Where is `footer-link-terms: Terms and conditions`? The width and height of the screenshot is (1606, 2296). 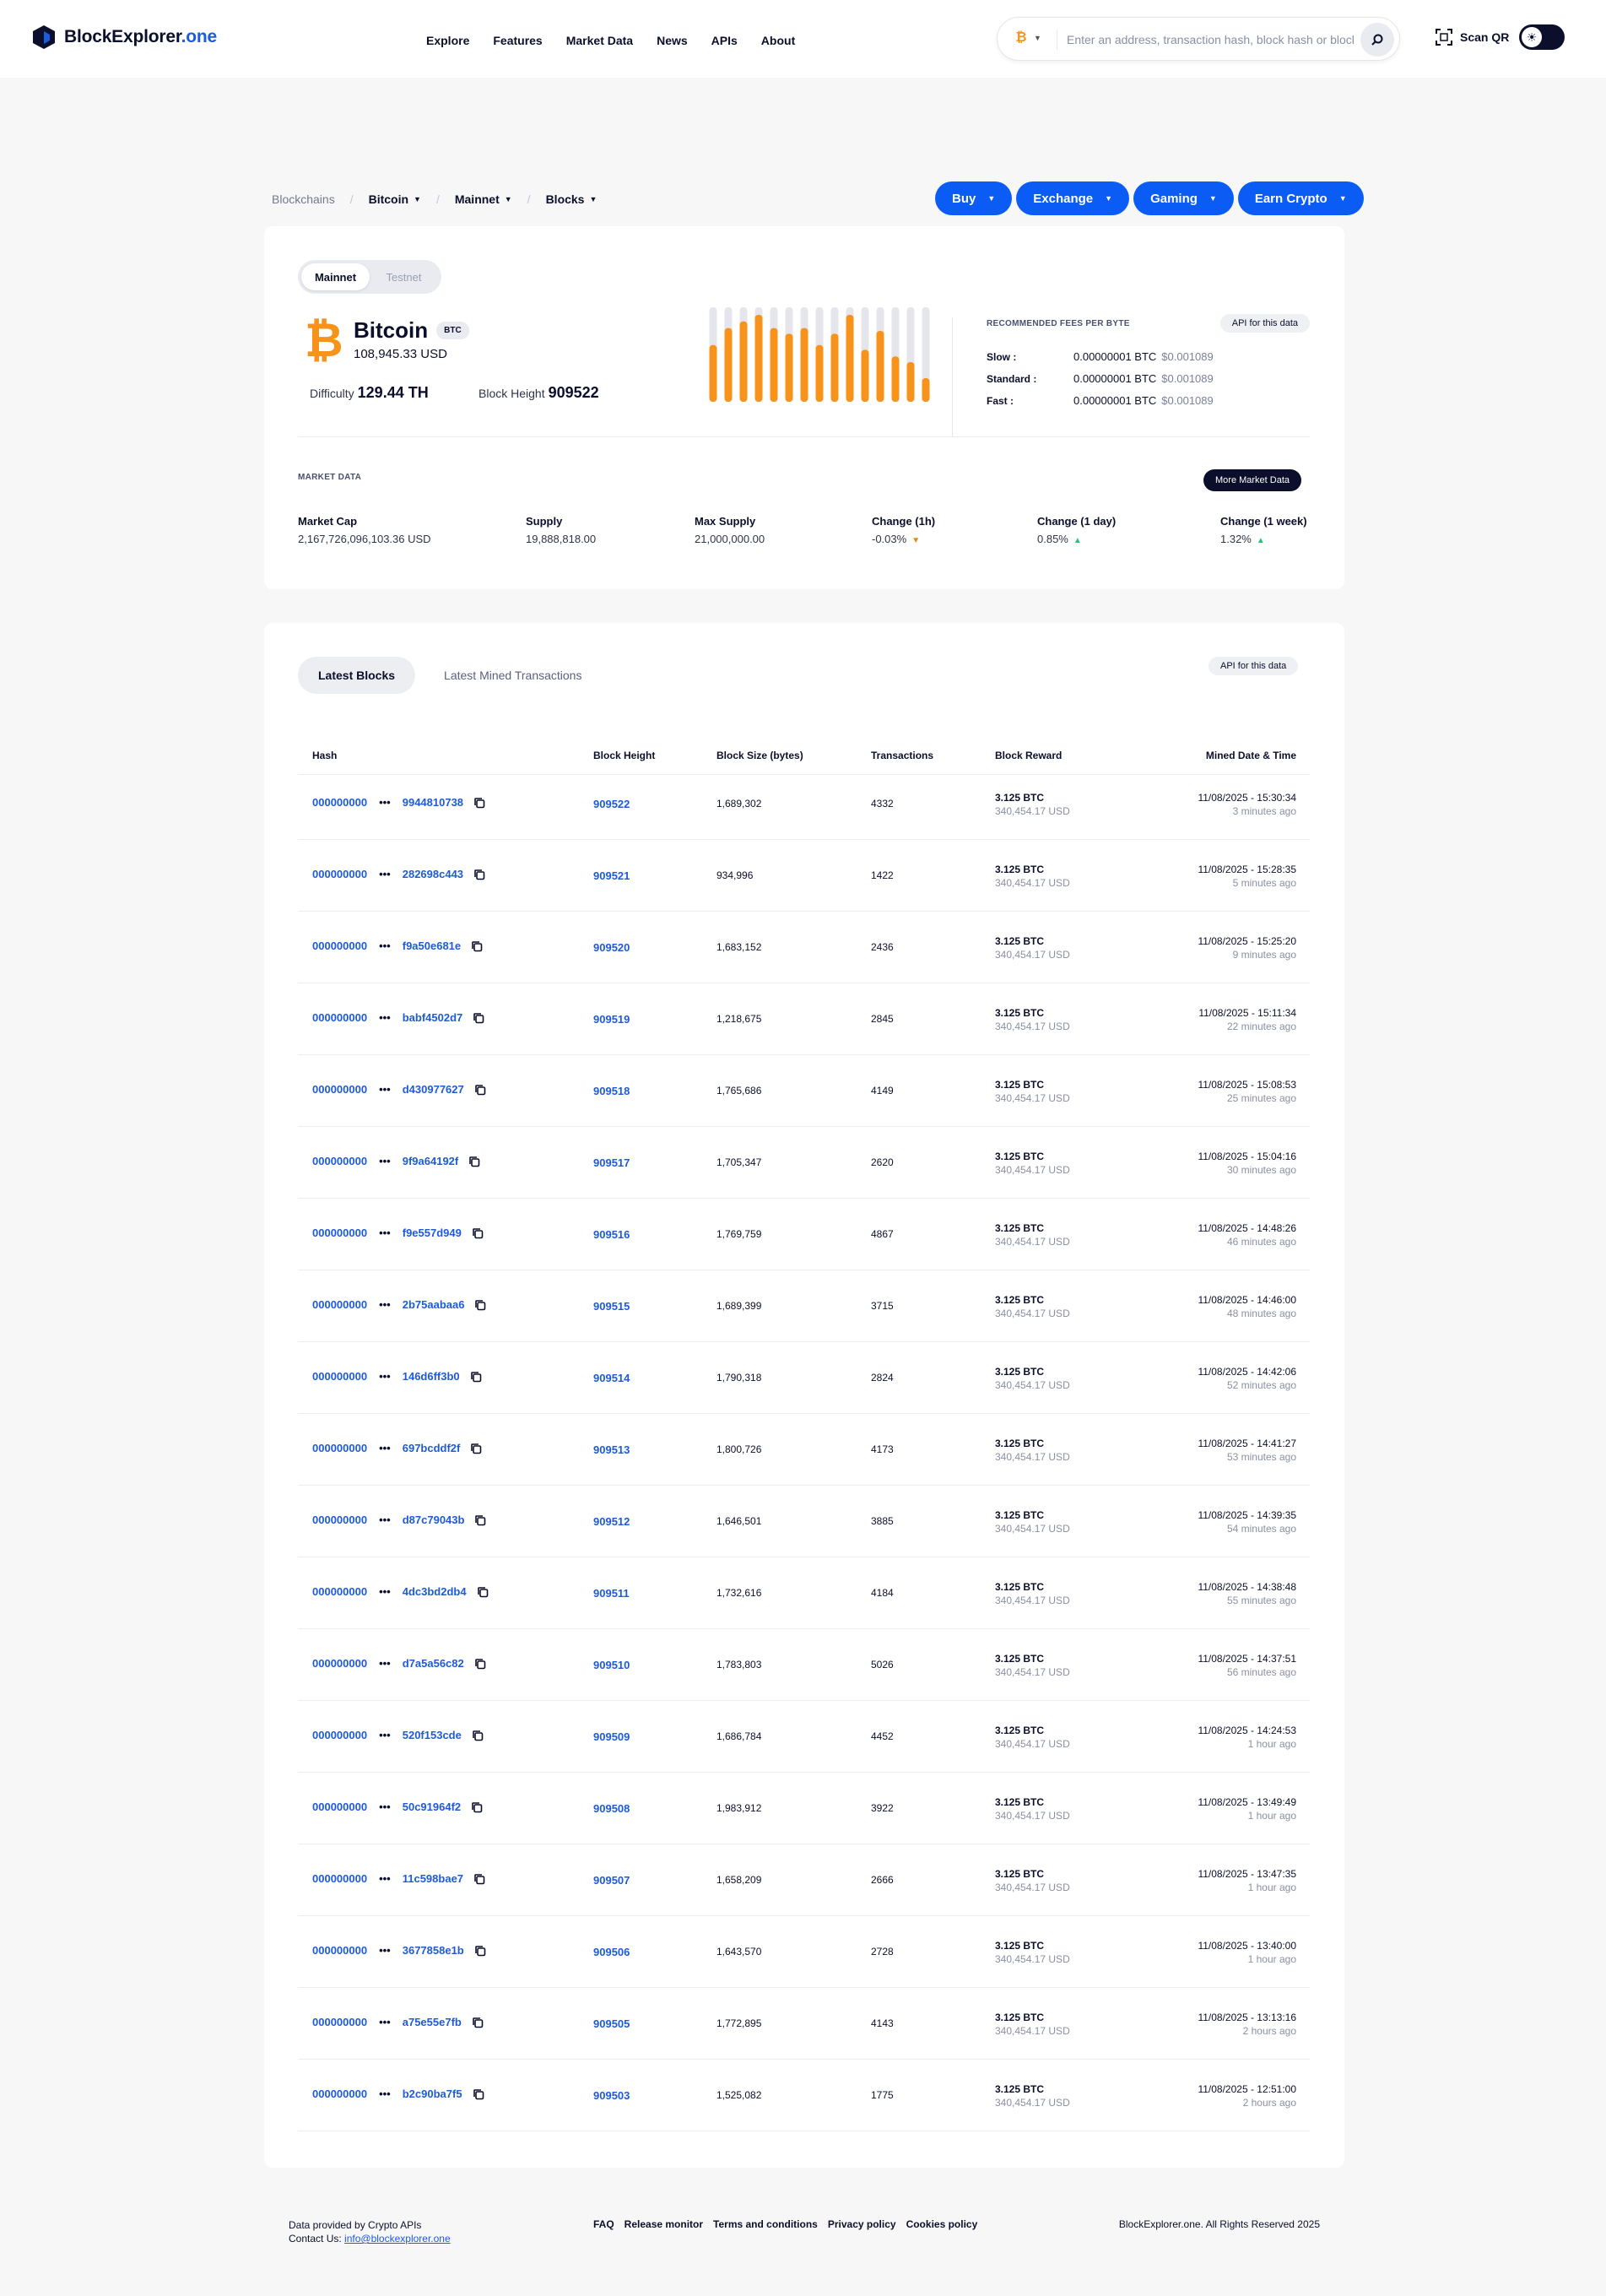 footer-link-terms: Terms and conditions is located at coordinates (766, 2224).